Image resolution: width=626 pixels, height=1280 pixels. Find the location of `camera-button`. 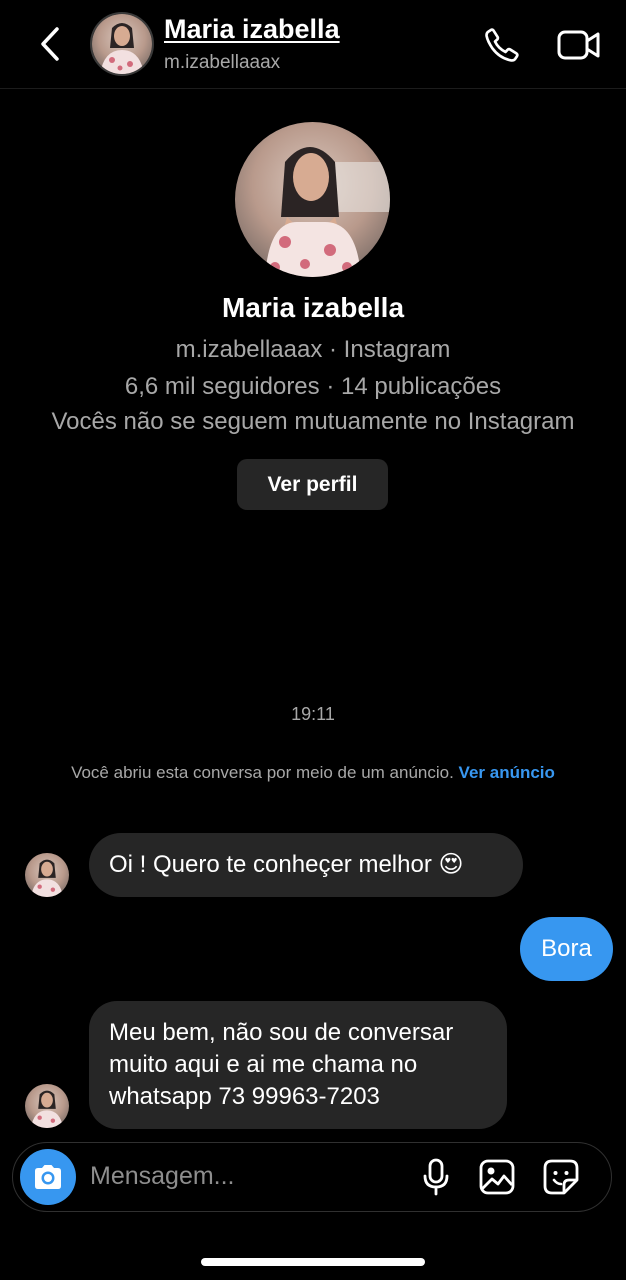

camera-button is located at coordinates (48, 1177).